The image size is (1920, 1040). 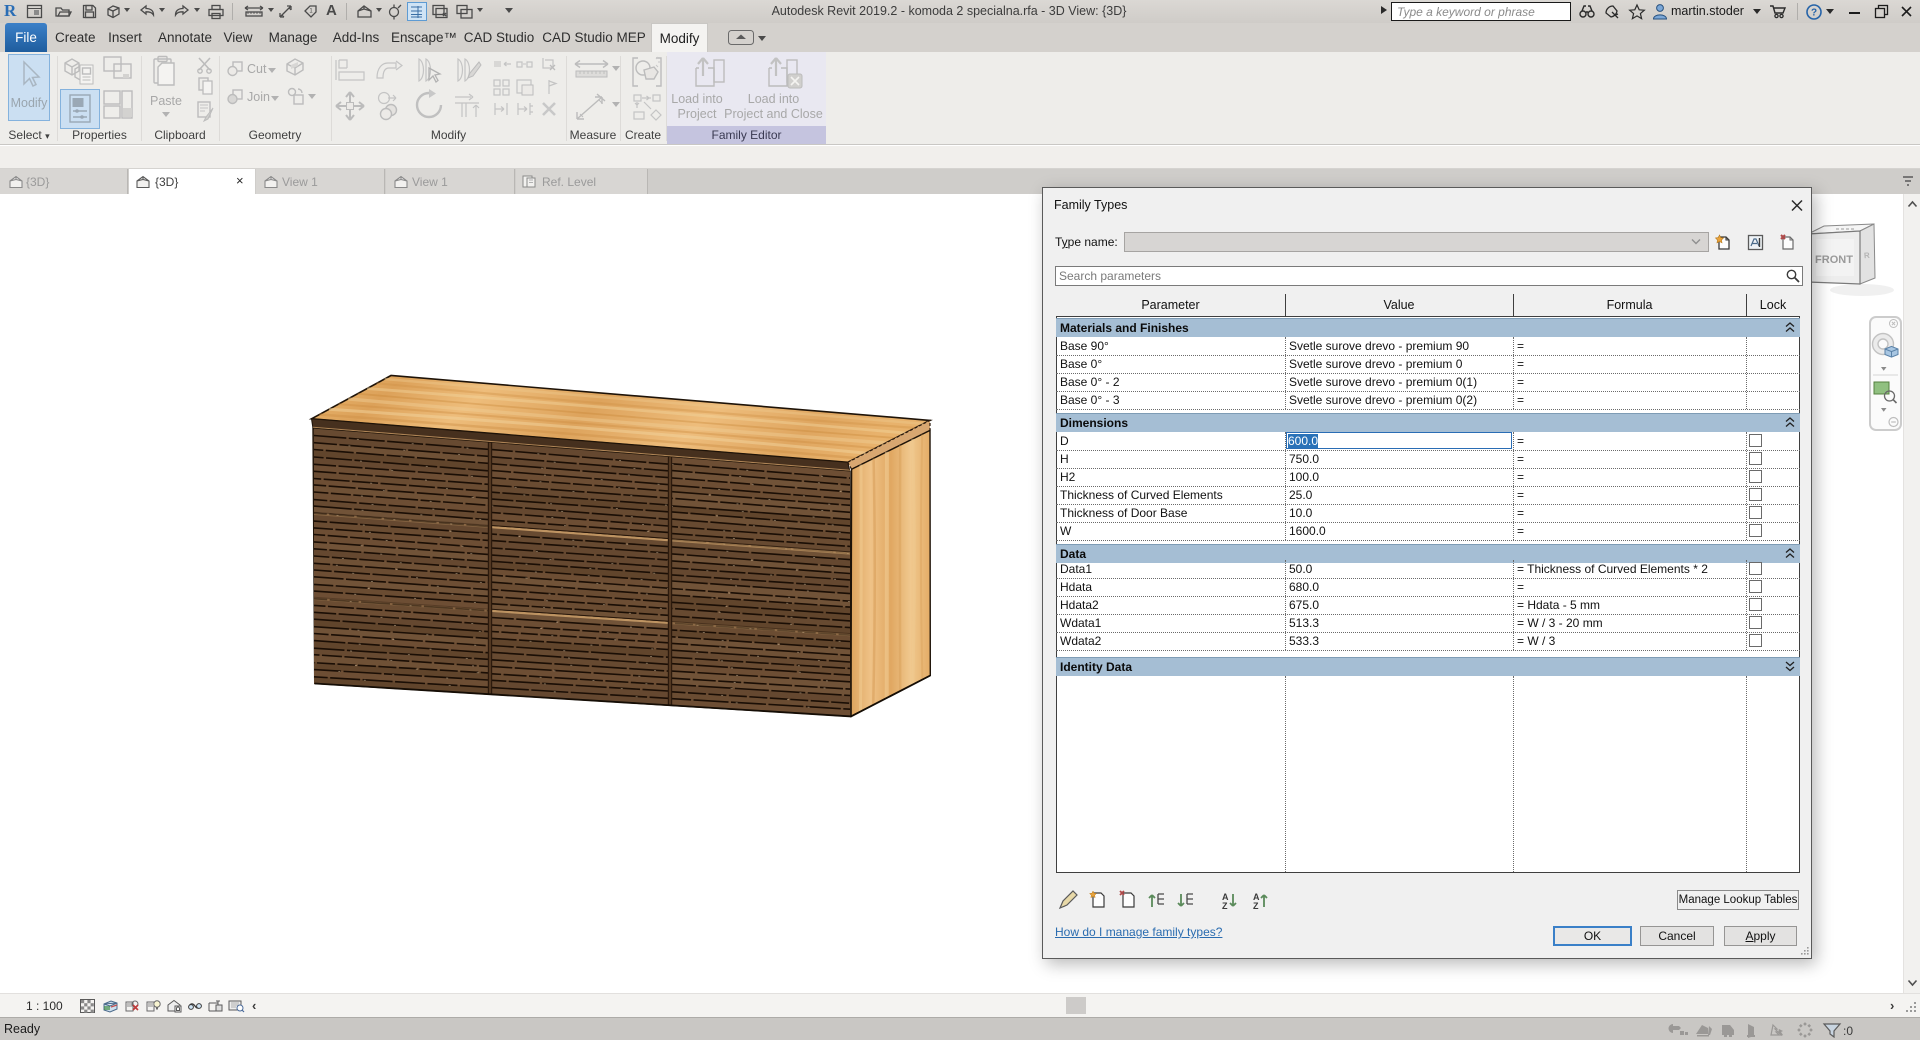 I want to click on svg-text: R, so click(x=1867, y=255).